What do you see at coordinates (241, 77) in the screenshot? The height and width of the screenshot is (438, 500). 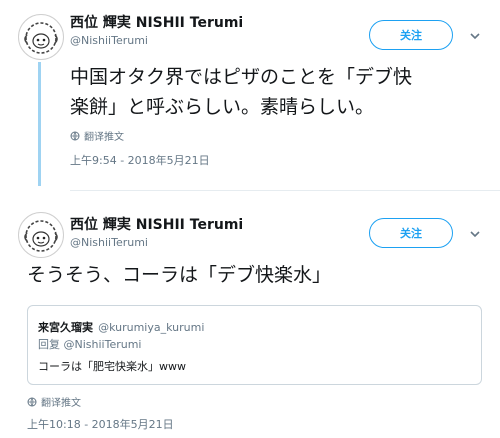 I see `tweet-text-line-1: 中国オタク界ではピザのことを「デブ快` at bounding box center [241, 77].